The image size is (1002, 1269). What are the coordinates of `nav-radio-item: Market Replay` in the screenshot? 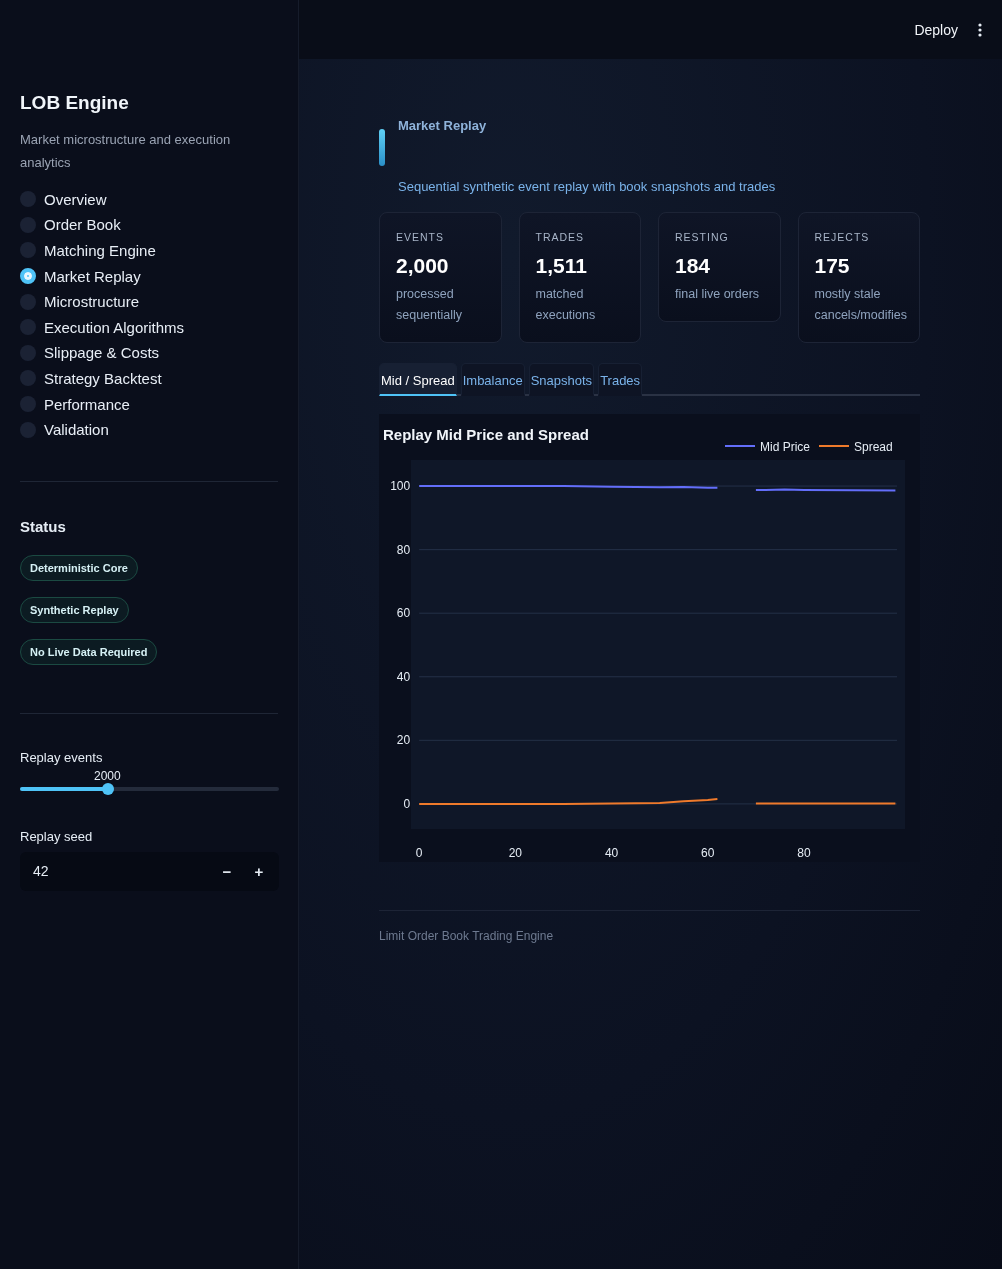 It's located at (149, 276).